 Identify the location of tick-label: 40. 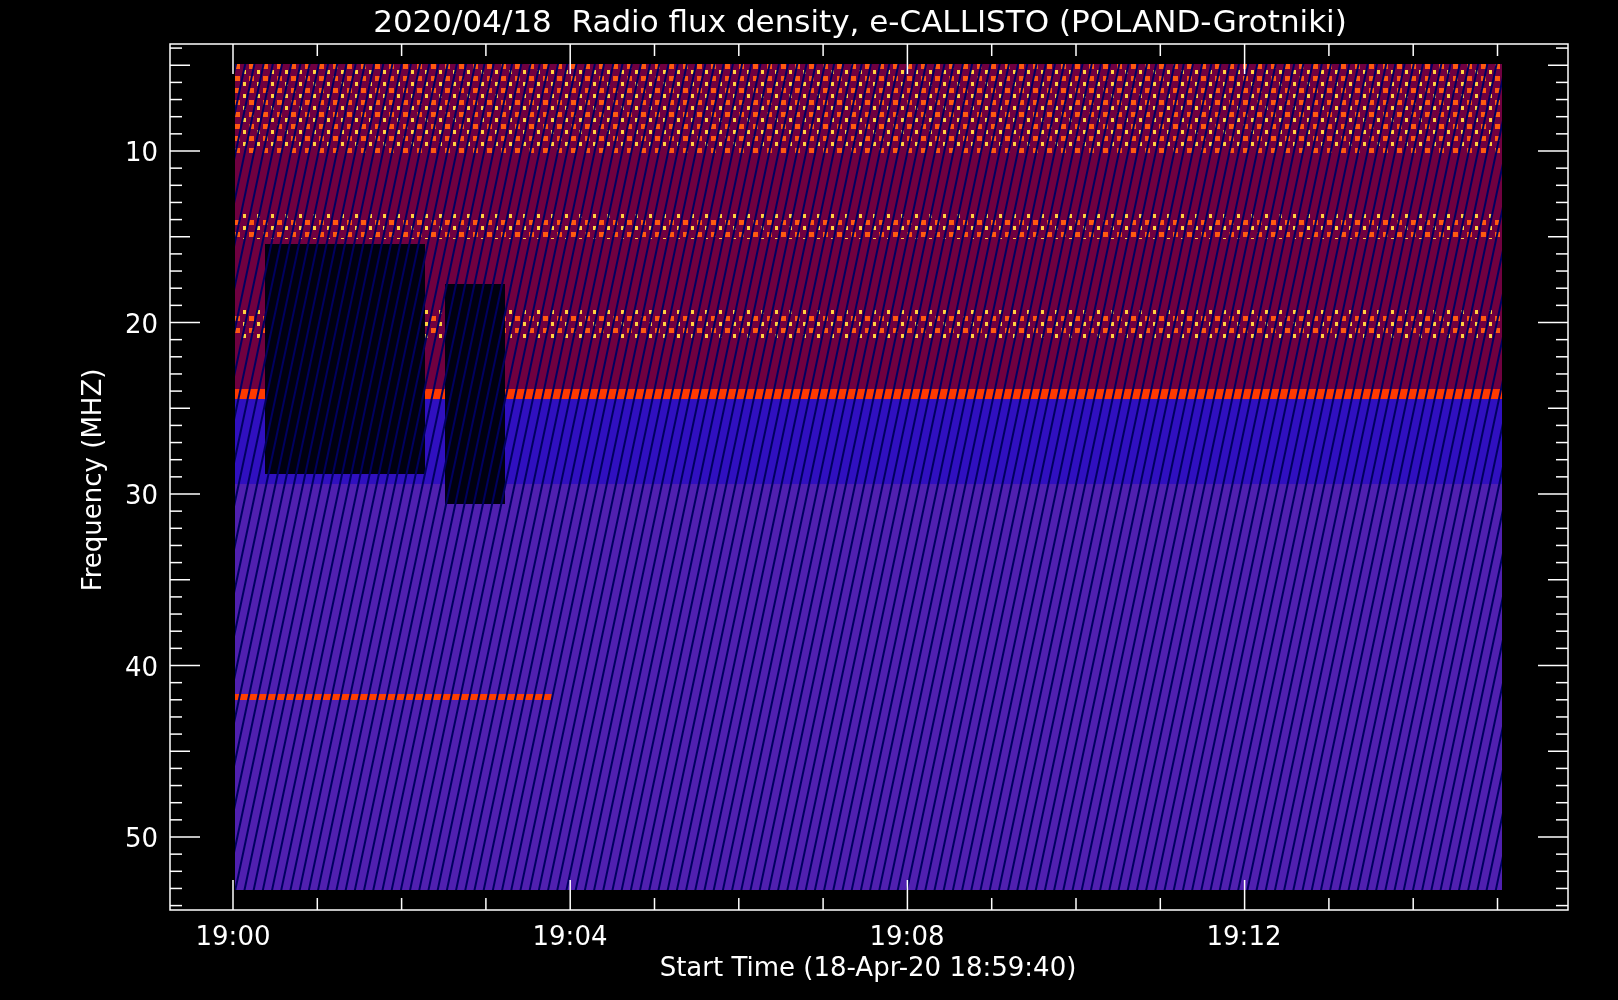
(141, 666).